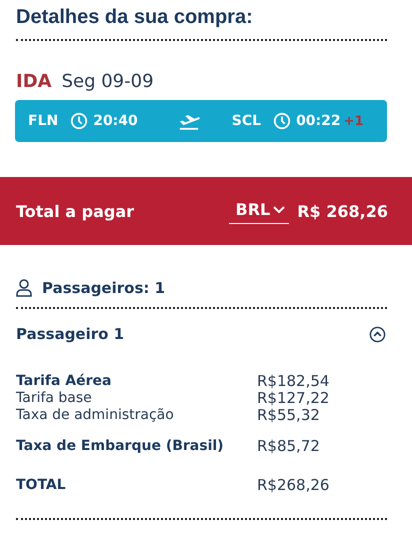 The height and width of the screenshot is (556, 412). What do you see at coordinates (354, 121) in the screenshot?
I see `day-offset: +1` at bounding box center [354, 121].